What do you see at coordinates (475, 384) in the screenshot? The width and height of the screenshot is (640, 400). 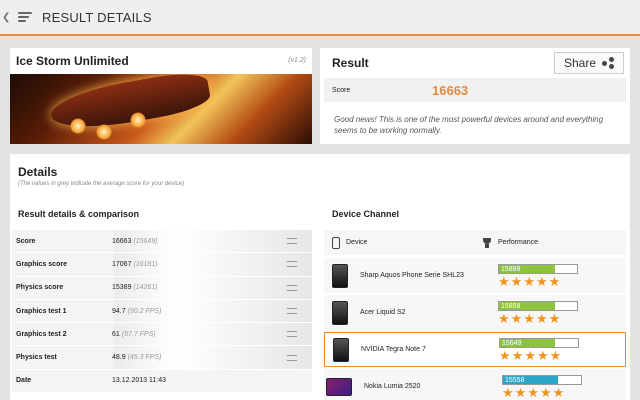 I see `list-item: Nokia Lumia 2520 15558 ★ ★ ★ ★ ★` at bounding box center [475, 384].